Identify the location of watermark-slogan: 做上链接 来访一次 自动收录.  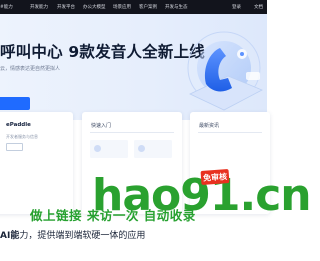
(113, 215).